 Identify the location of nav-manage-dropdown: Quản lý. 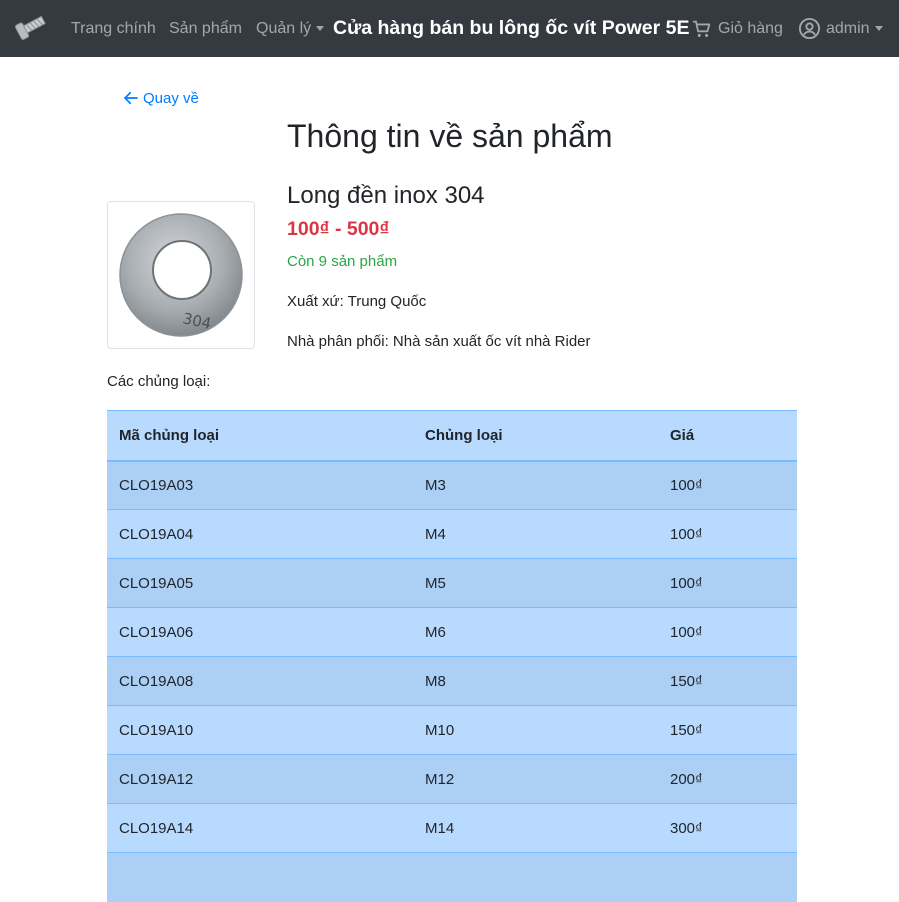
(290, 28).